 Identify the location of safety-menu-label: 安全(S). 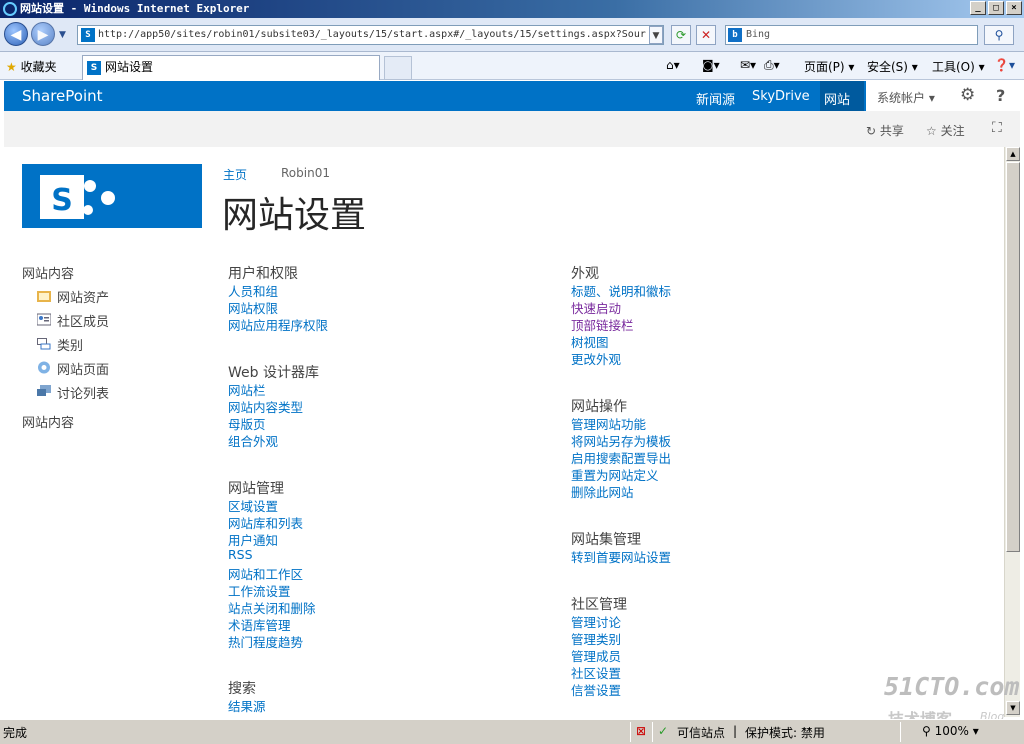
(887, 67).